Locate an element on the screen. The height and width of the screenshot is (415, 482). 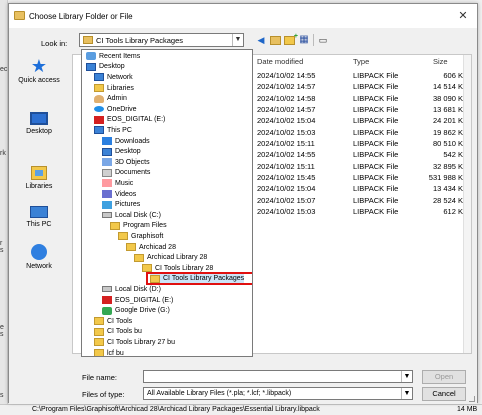
file-row: 2024/10/02 14:55 LIBPACK File 542 KB is located at coordinates (364, 154).